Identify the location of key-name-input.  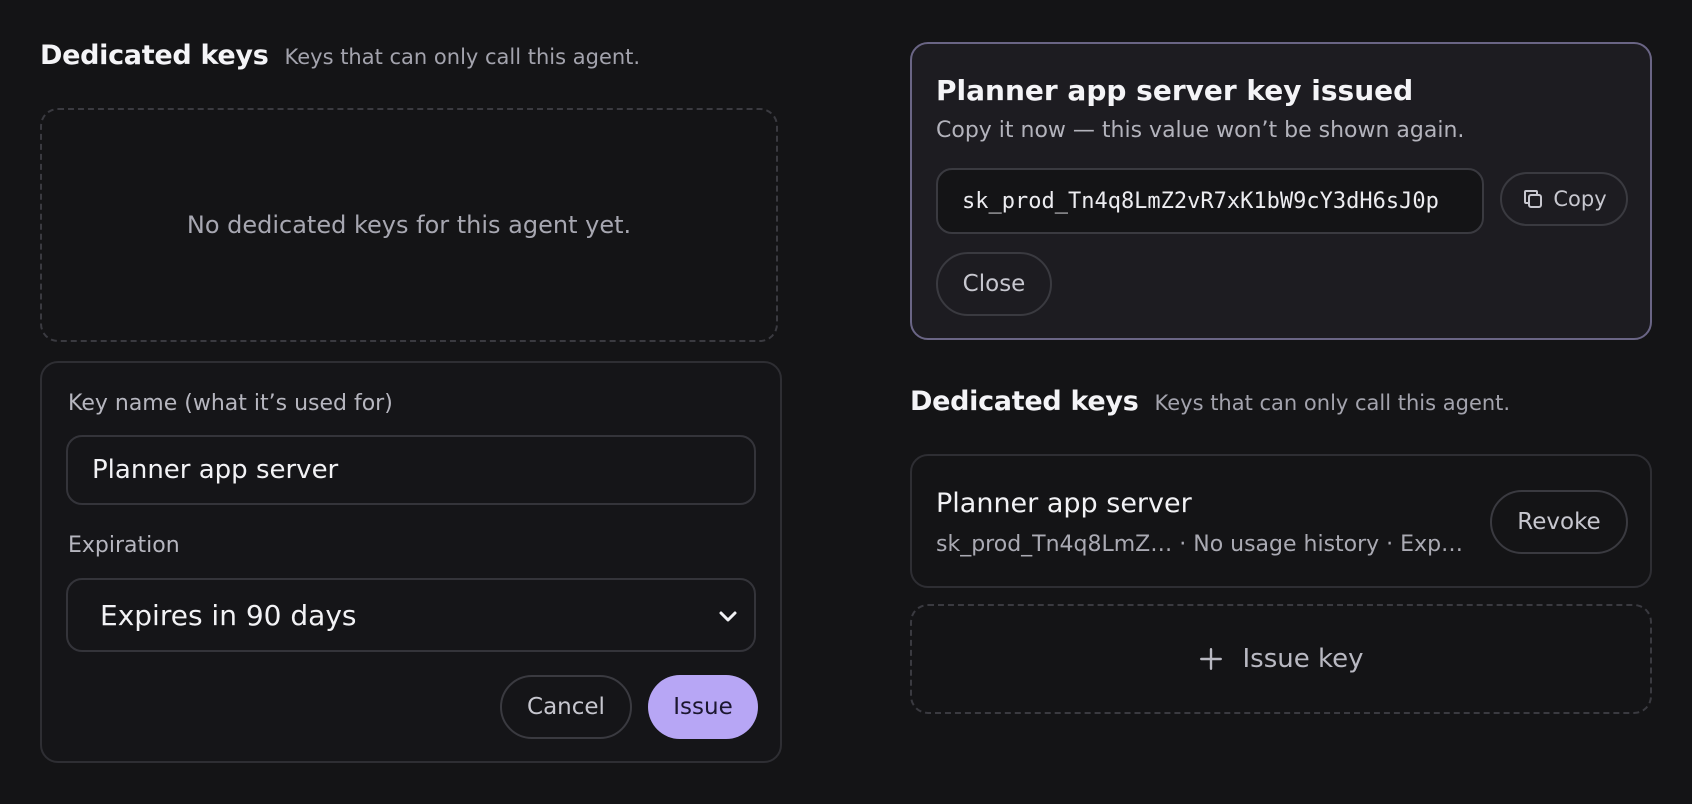
(411, 470).